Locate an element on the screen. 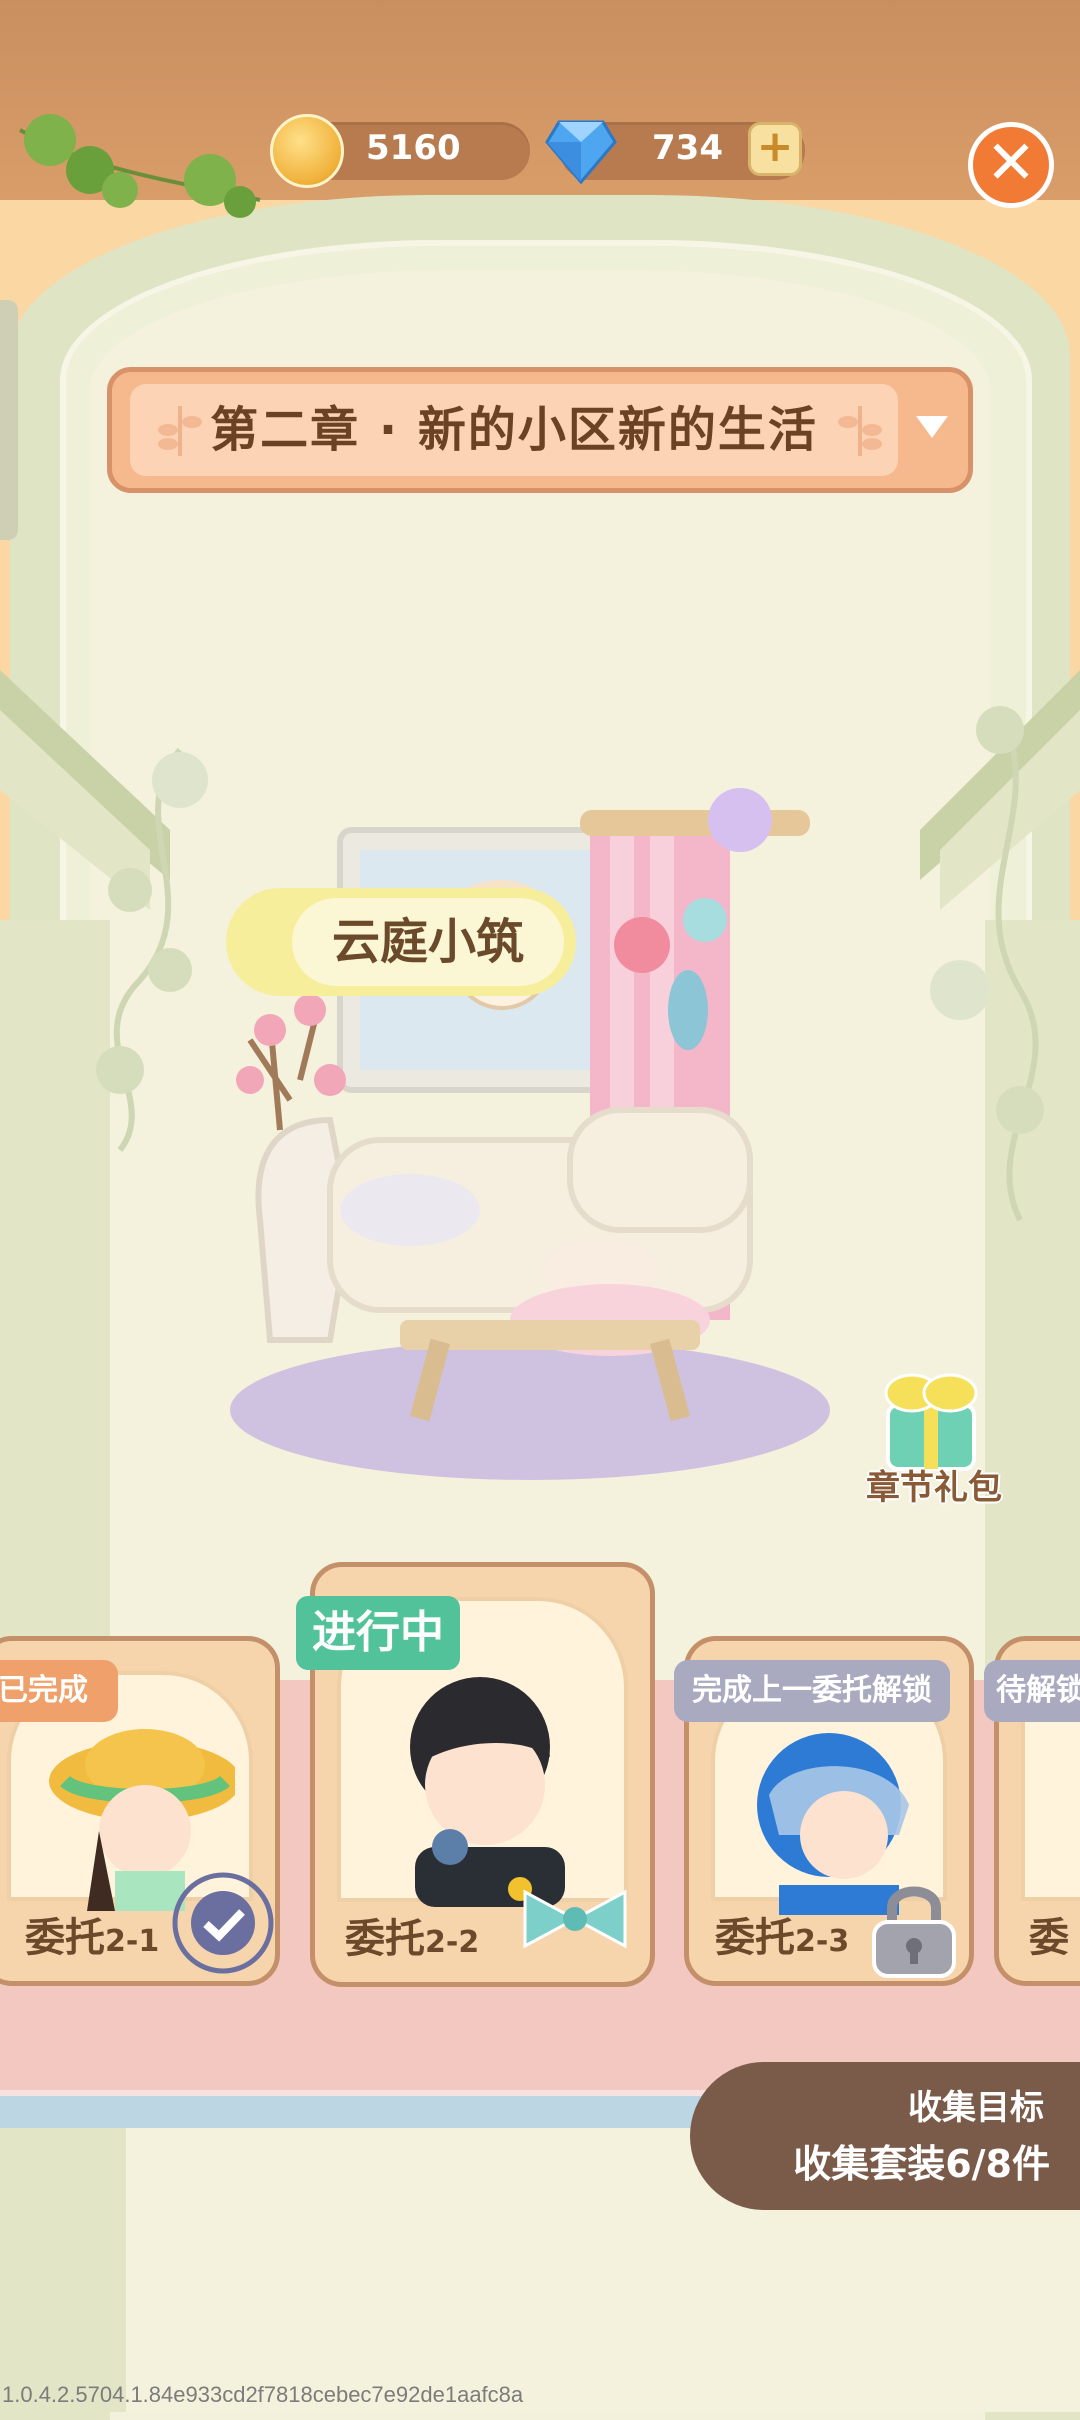 Image resolution: width=1080 pixels, height=2420 pixels. leaf-icon is located at coordinates (860, 431).